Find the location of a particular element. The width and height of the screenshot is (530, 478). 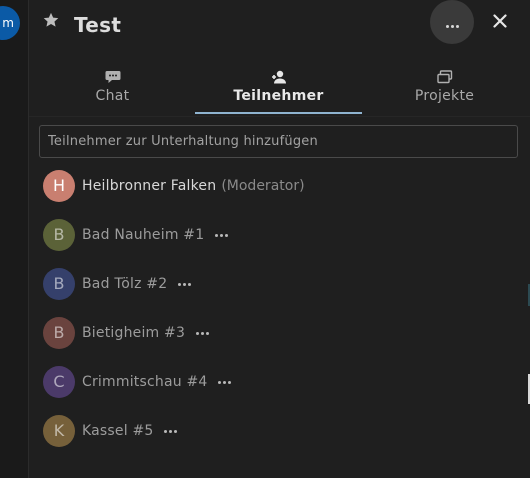

participant-name: Bietigheim #3 is located at coordinates (134, 333).